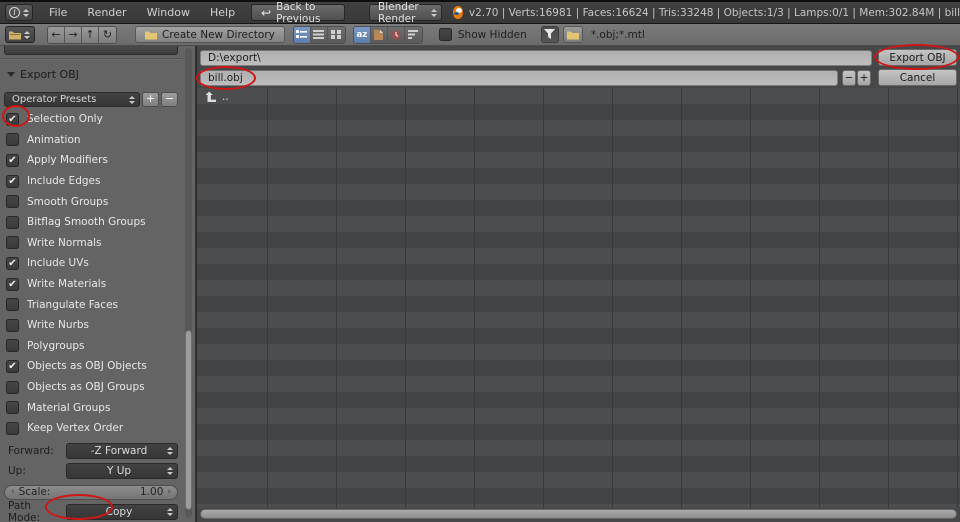 The width and height of the screenshot is (960, 522). Describe the element at coordinates (91, 346) in the screenshot. I see `option-polygroups: Polygroups` at that location.